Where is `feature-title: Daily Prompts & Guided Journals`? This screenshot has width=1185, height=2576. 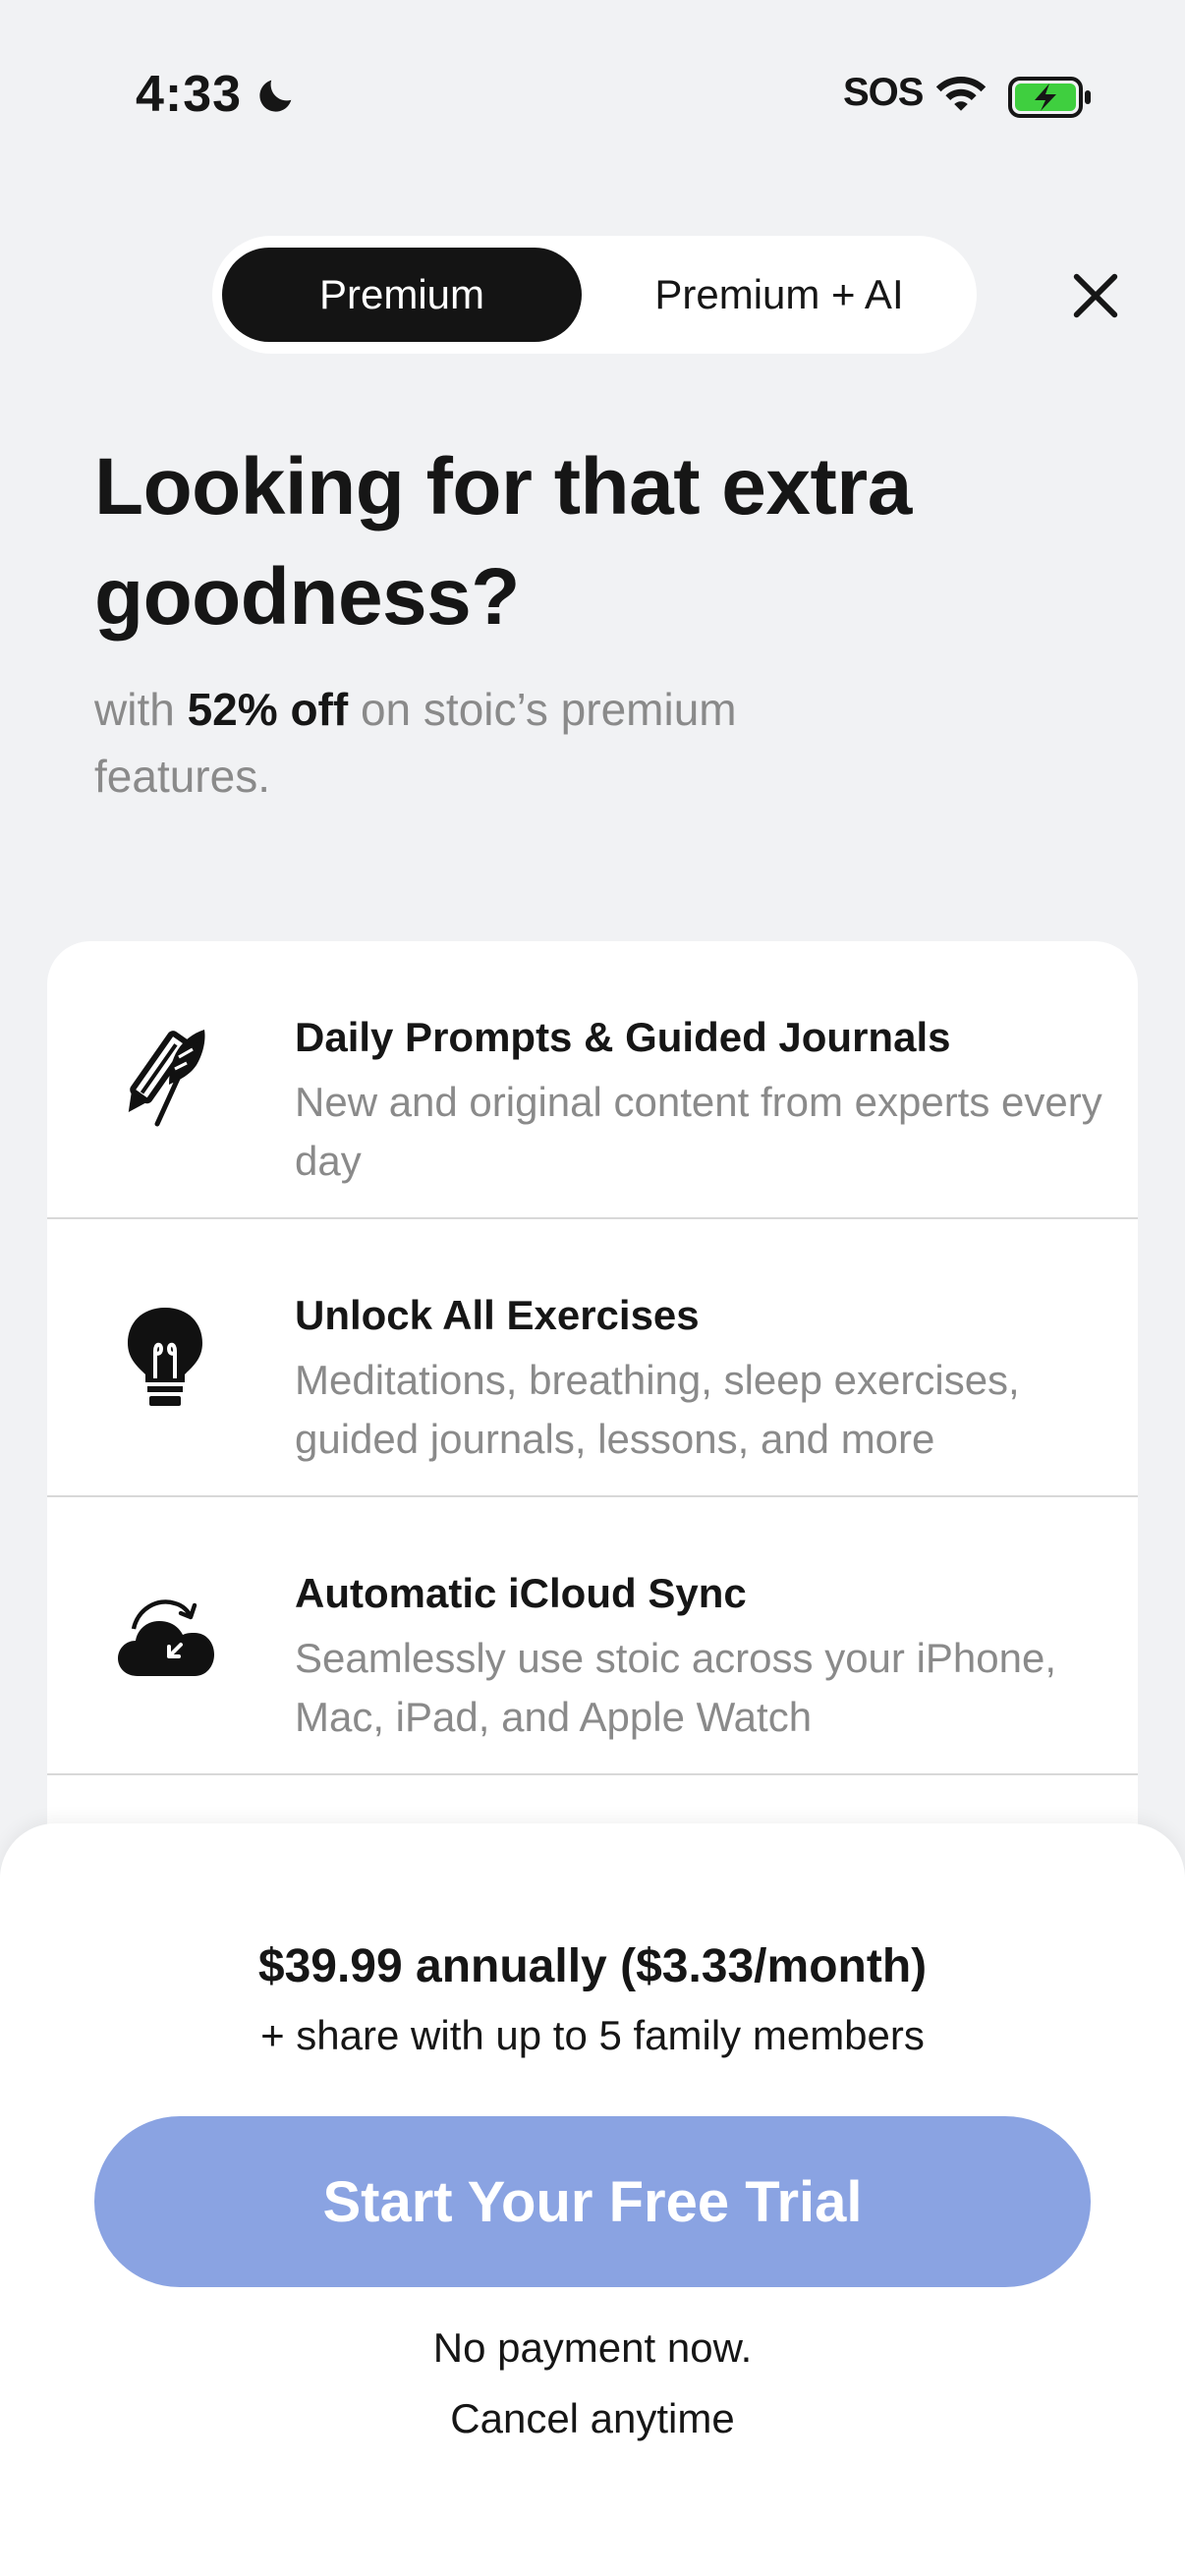
feature-title: Daily Prompts & Guided Journals is located at coordinates (623, 1037).